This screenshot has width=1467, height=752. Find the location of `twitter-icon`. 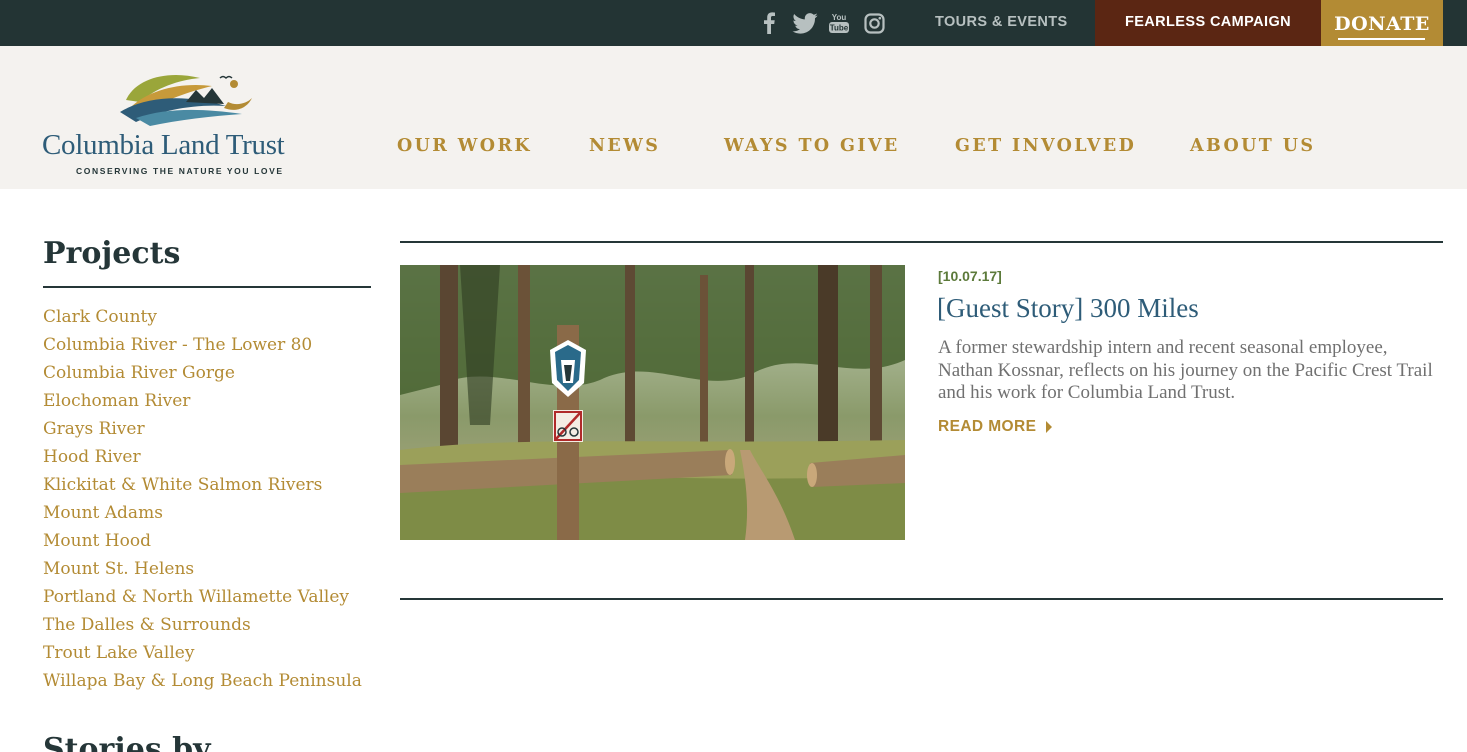

twitter-icon is located at coordinates (805, 23).